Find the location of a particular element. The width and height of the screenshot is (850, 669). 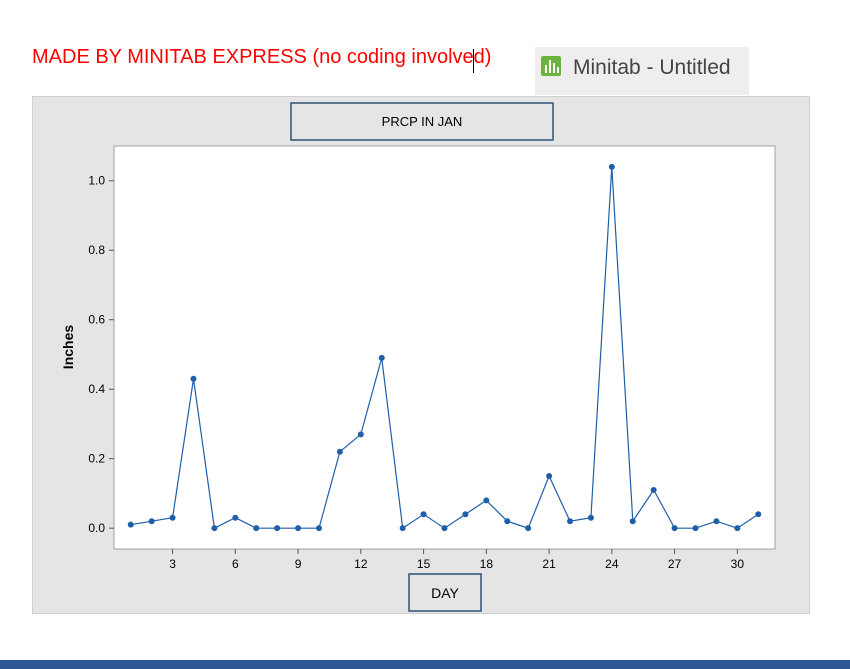

x-tick-label: 21 is located at coordinates (549, 564).